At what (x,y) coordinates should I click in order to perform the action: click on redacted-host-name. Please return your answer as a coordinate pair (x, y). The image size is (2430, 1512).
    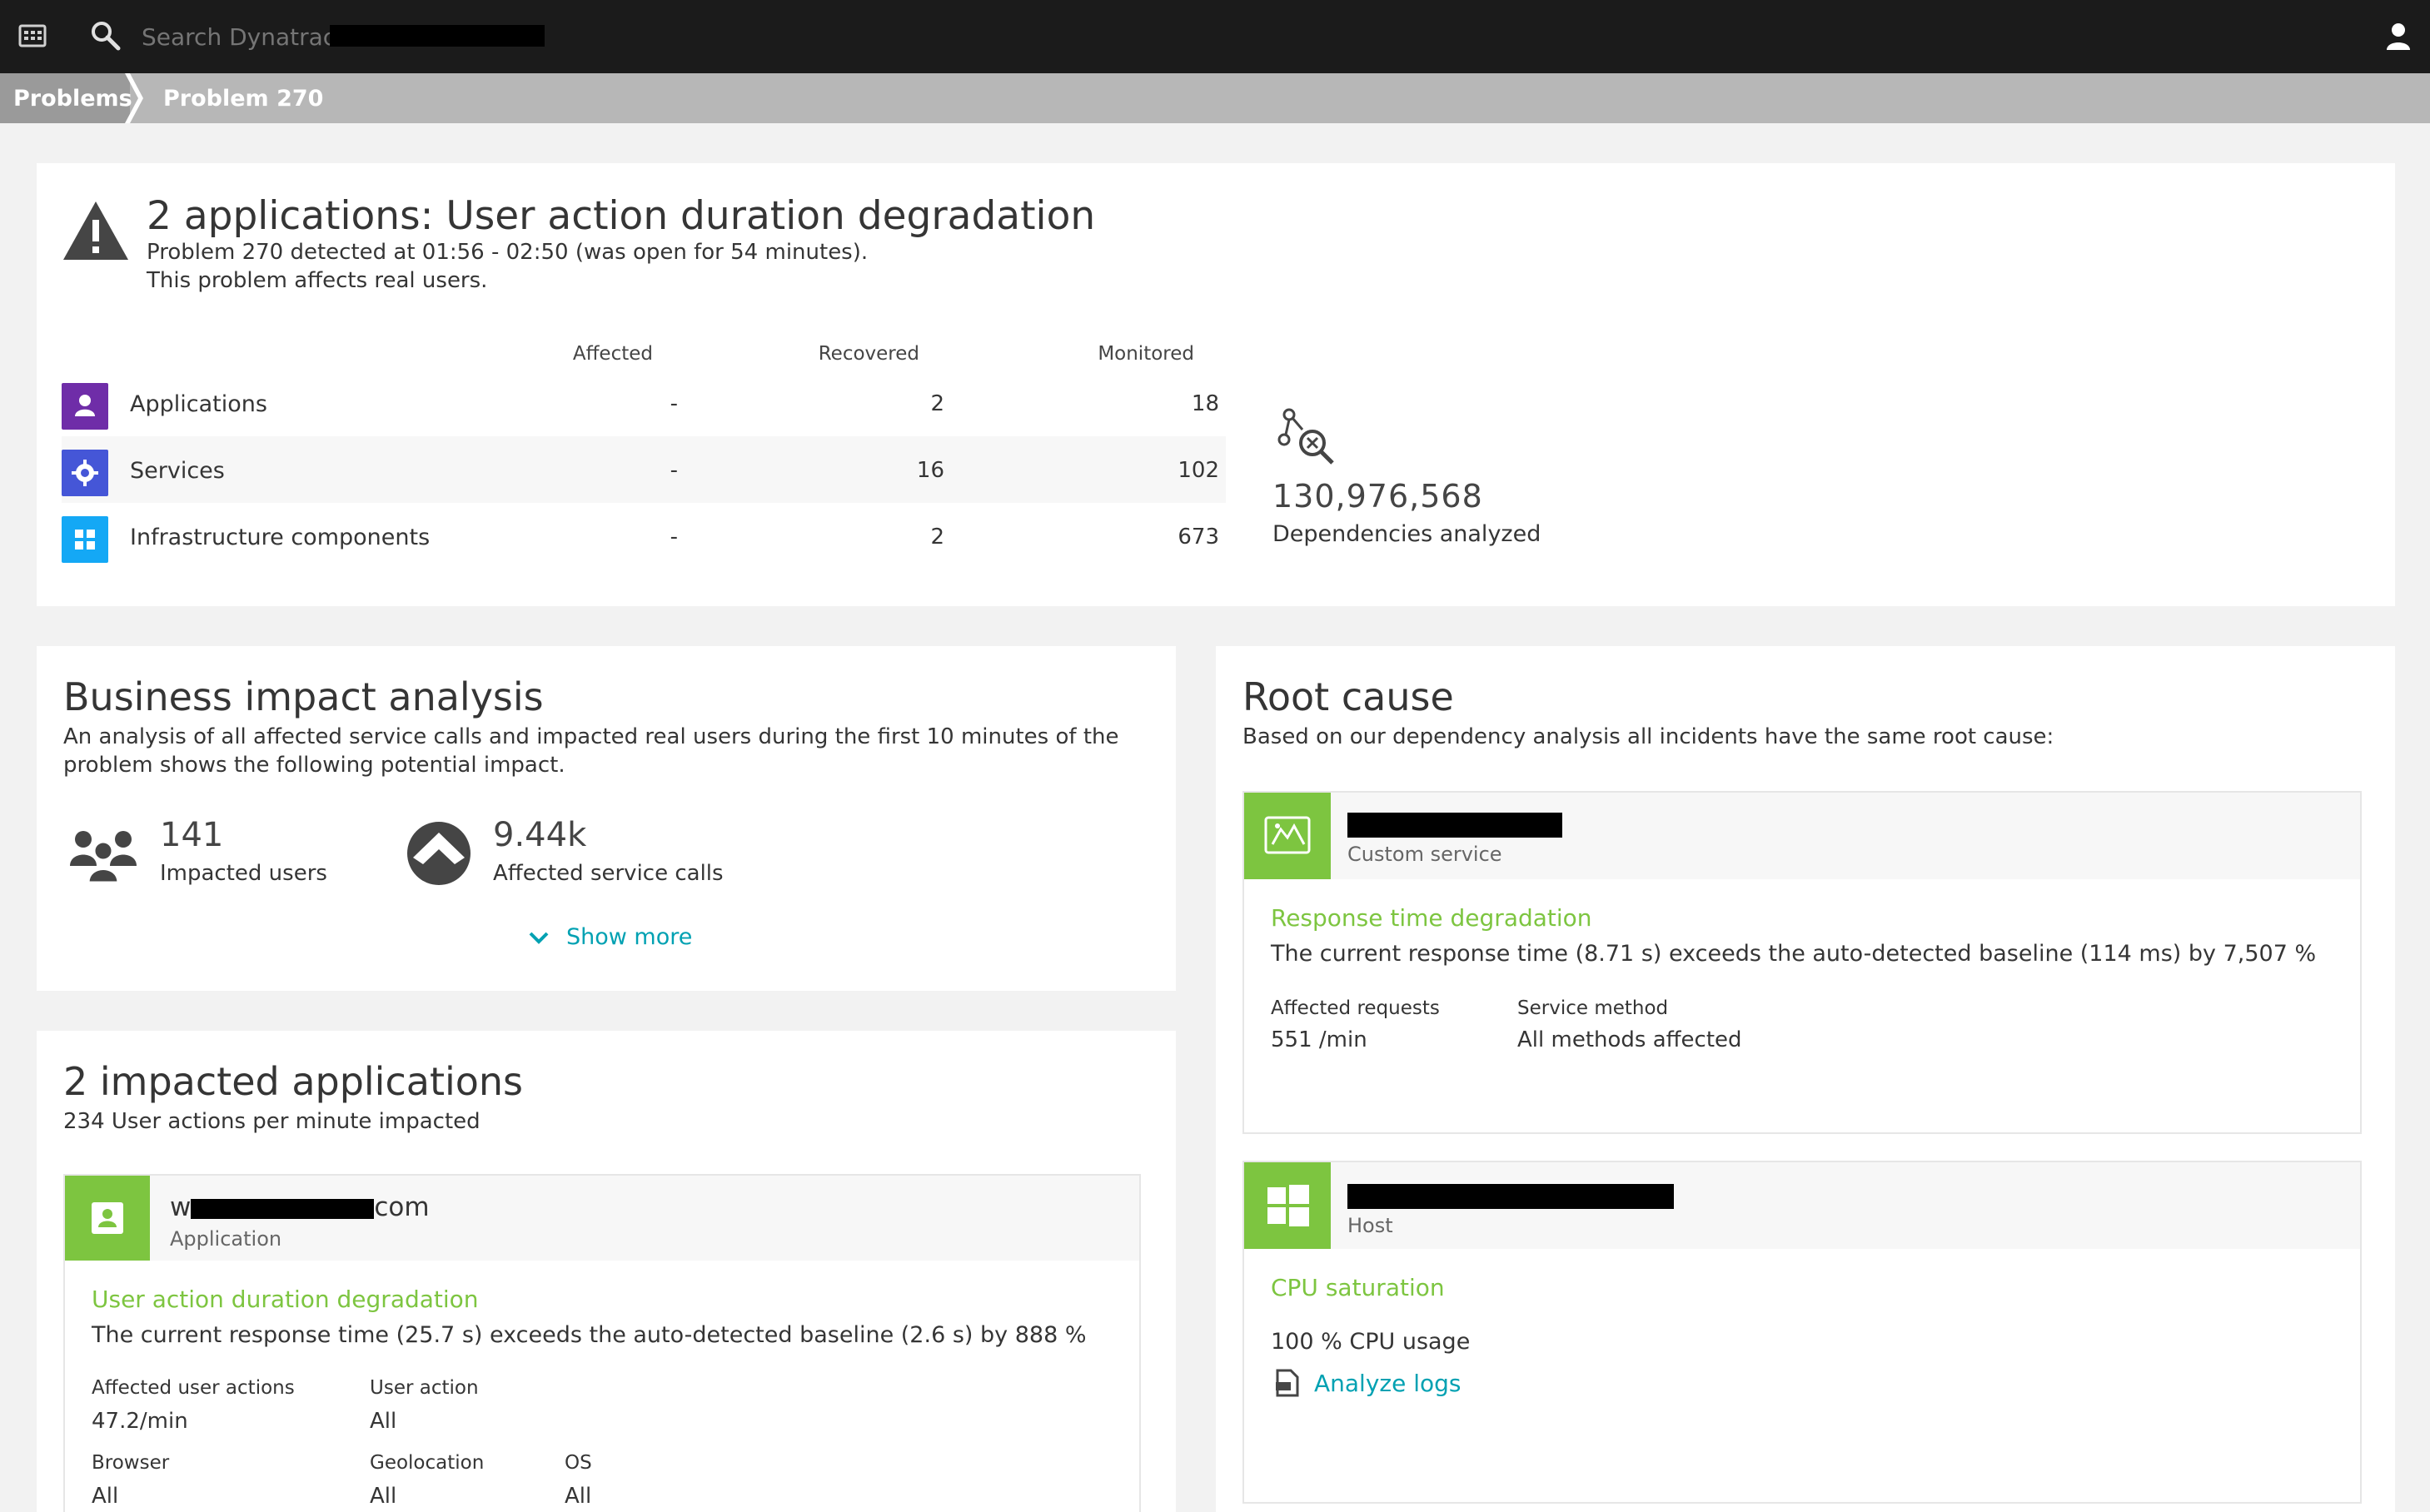
    Looking at the image, I should click on (1510, 1197).